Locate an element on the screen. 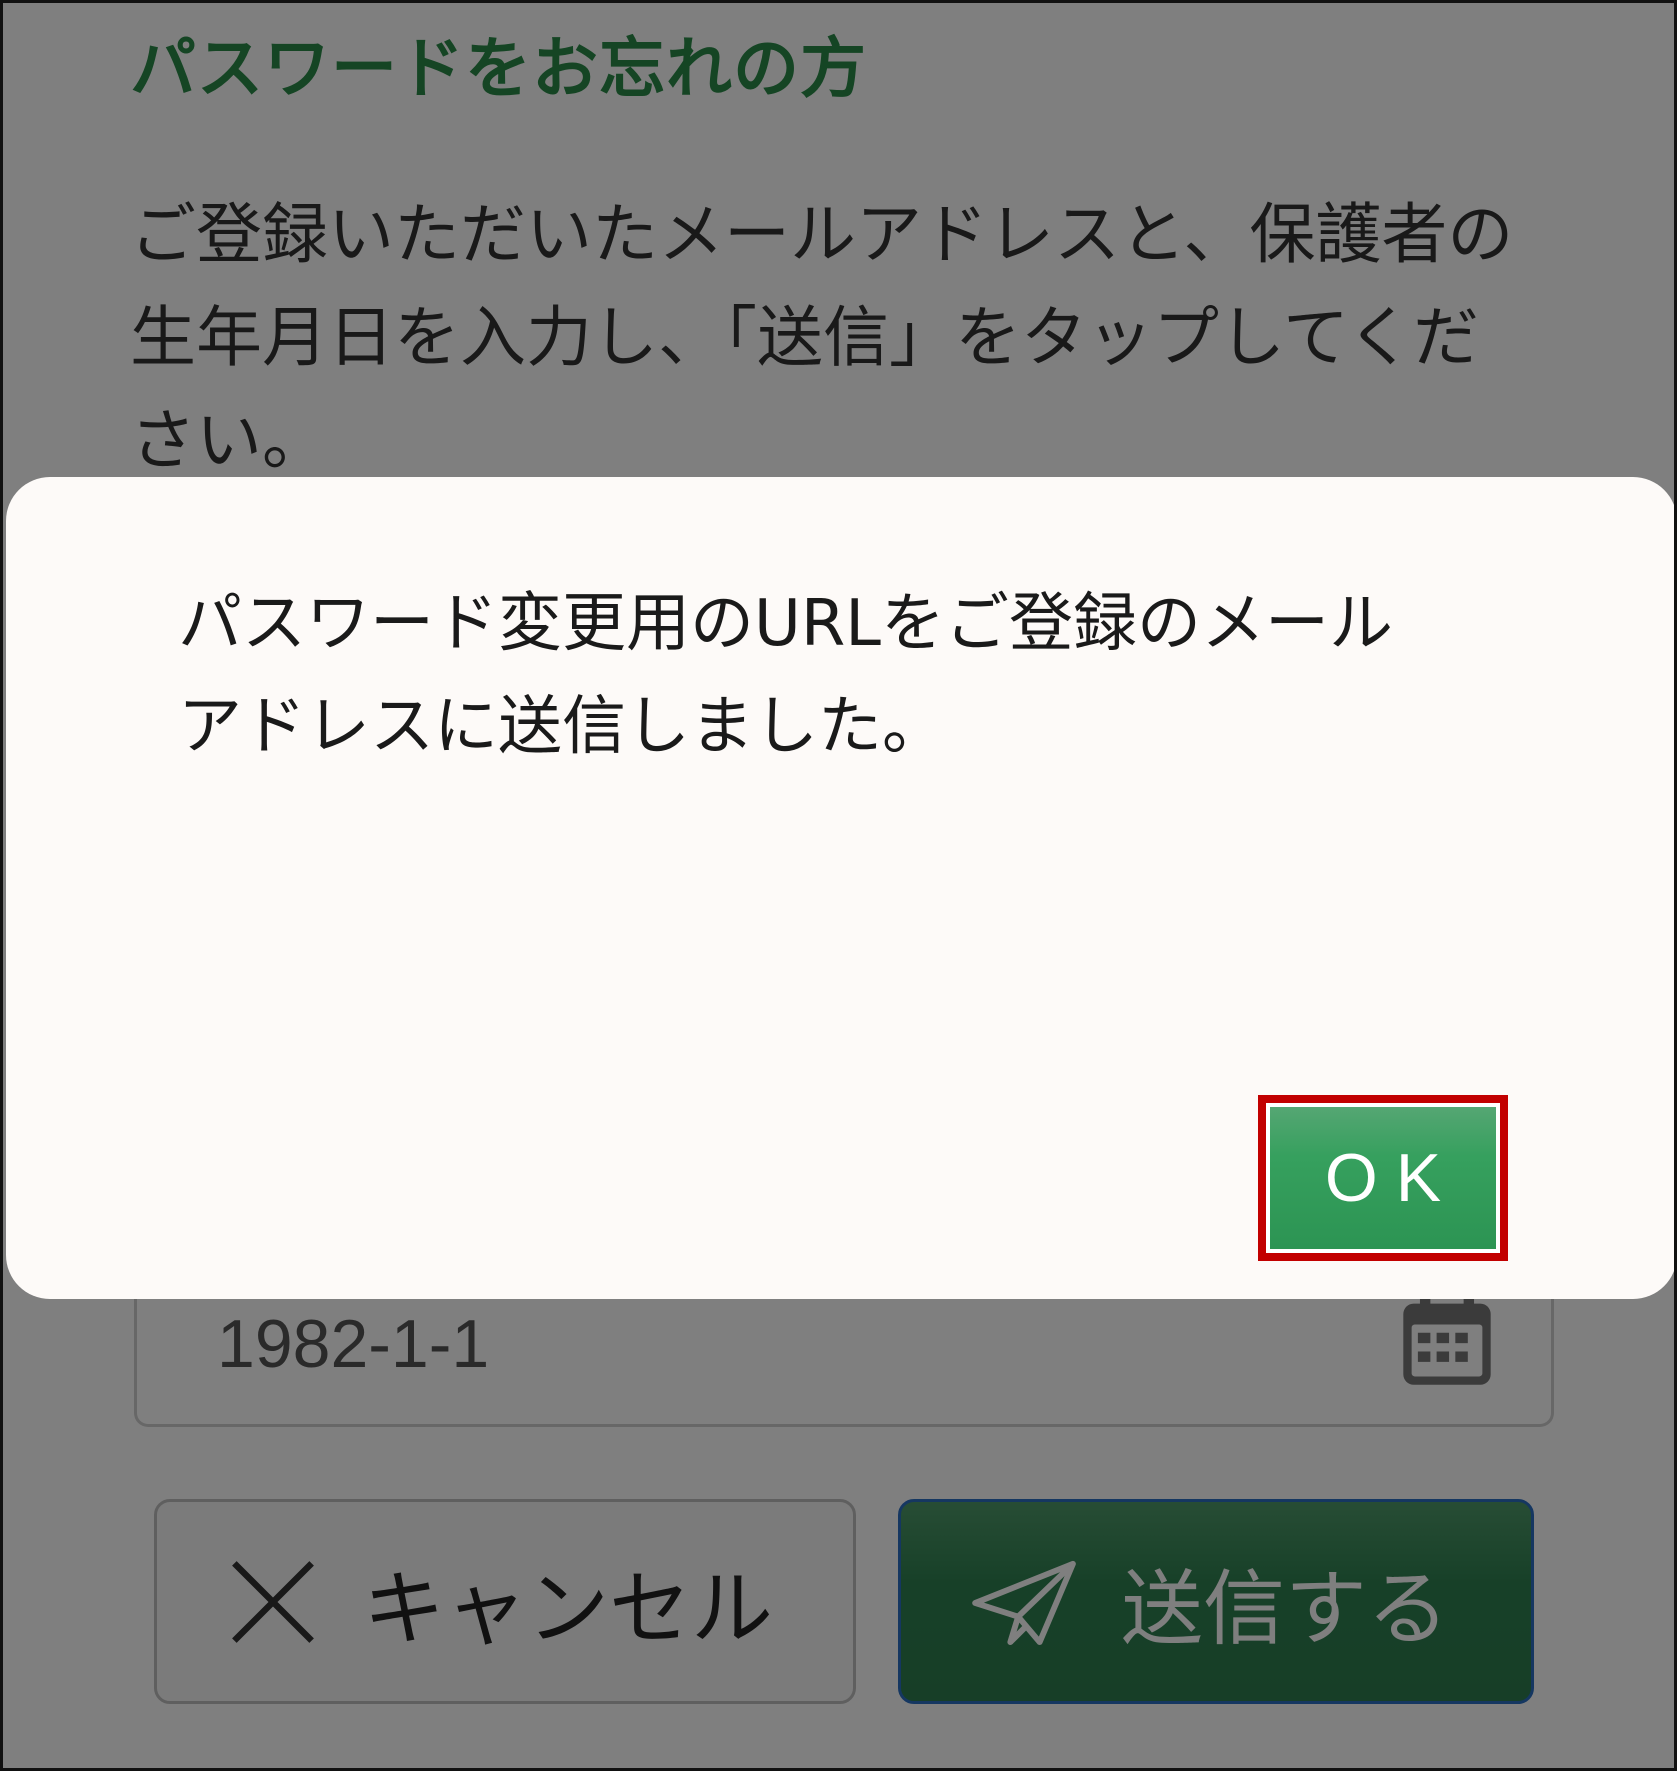 The height and width of the screenshot is (1771, 1677). dialog-message-line2: アドレスに送信しました。 is located at coordinates (562, 727).